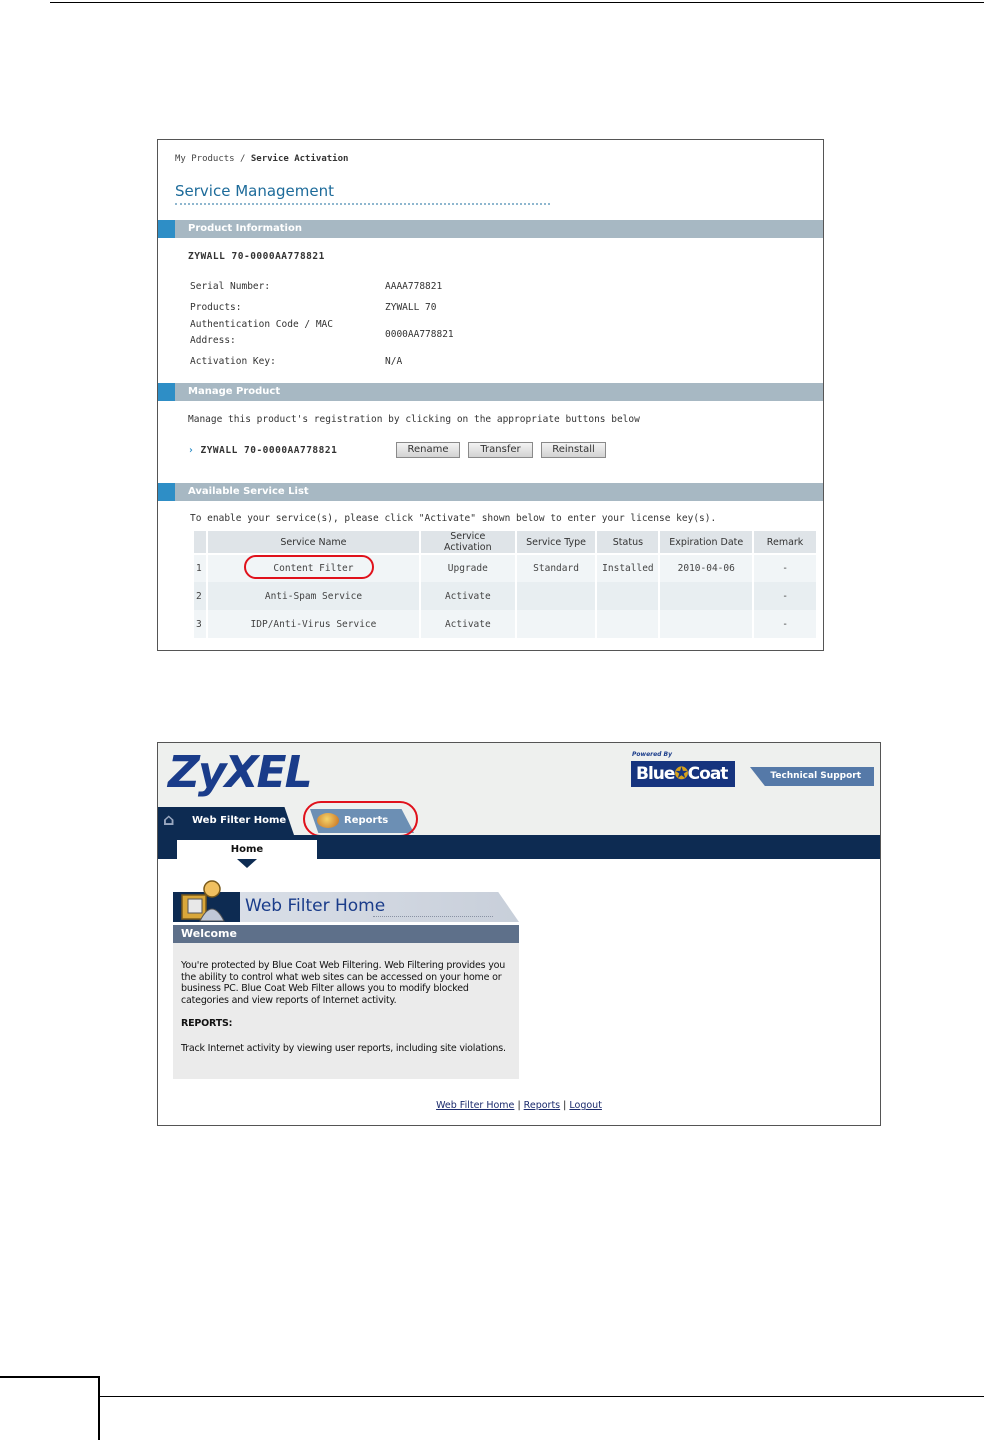  I want to click on rename-button: Rename, so click(428, 450).